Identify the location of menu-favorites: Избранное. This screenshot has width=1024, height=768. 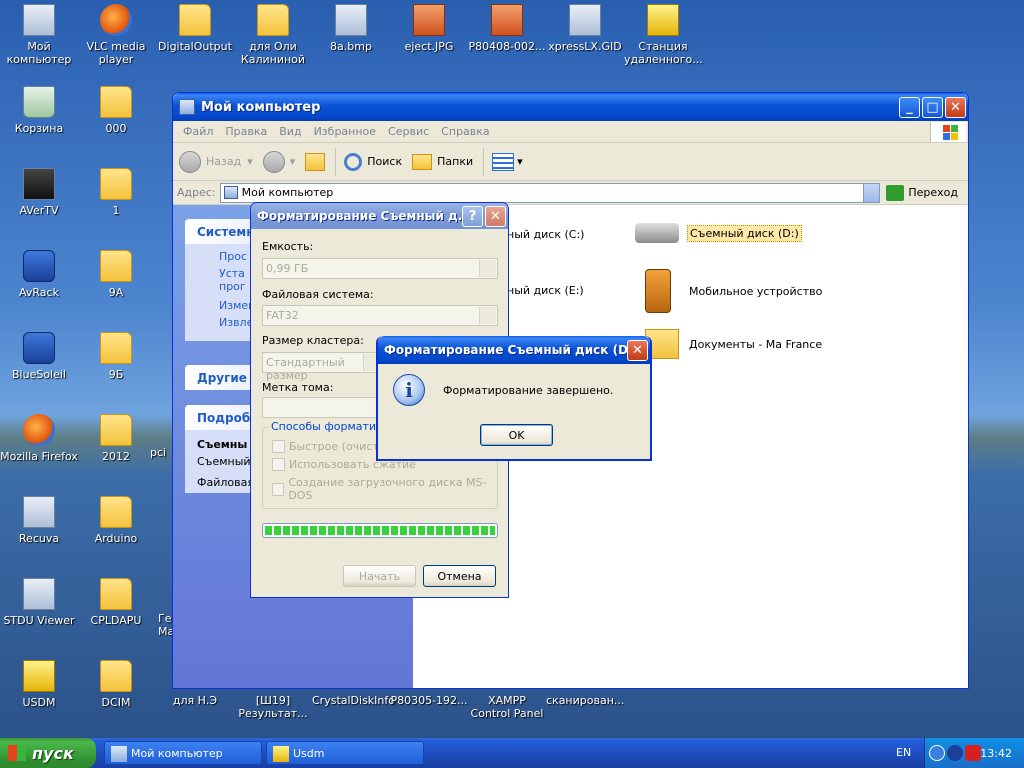
(345, 131).